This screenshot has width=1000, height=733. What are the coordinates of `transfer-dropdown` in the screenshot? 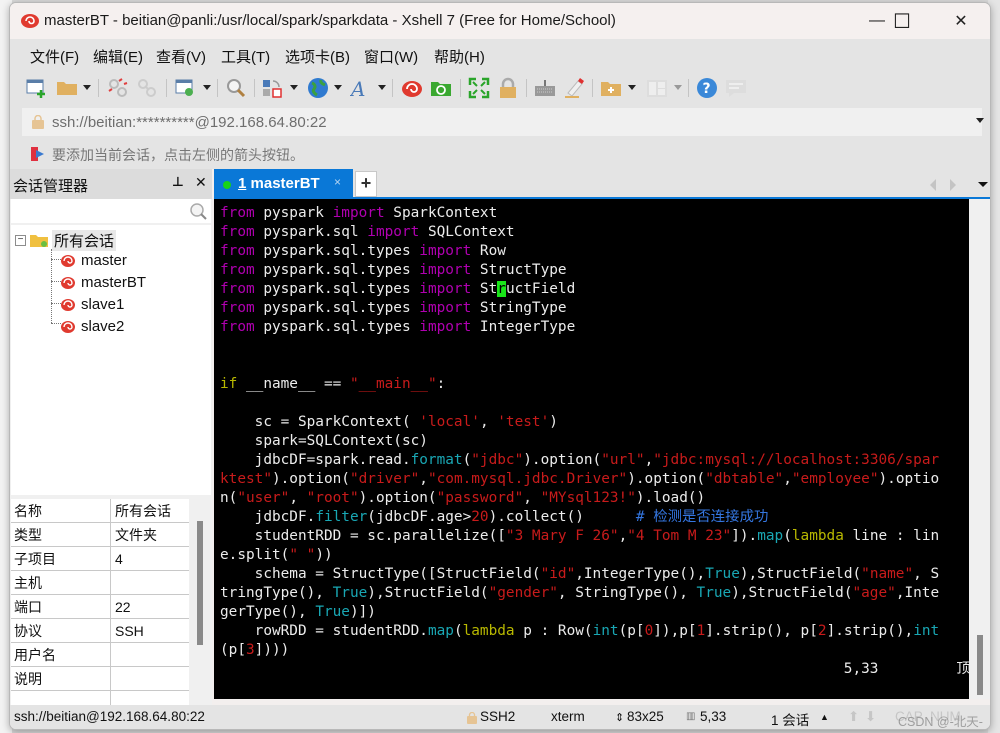 It's located at (294, 87).